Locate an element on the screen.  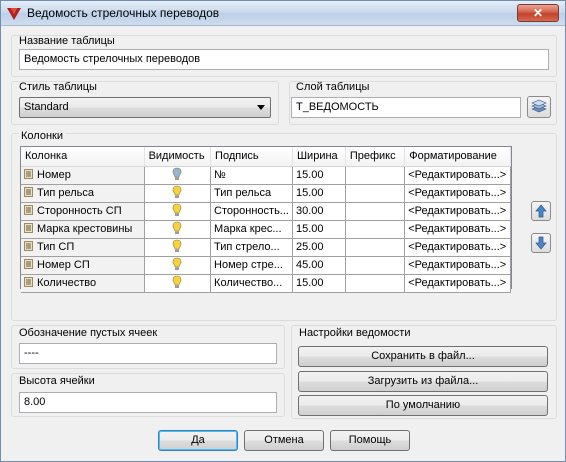
window-title: Ведомость стрелочных переводов is located at coordinates (123, 13).